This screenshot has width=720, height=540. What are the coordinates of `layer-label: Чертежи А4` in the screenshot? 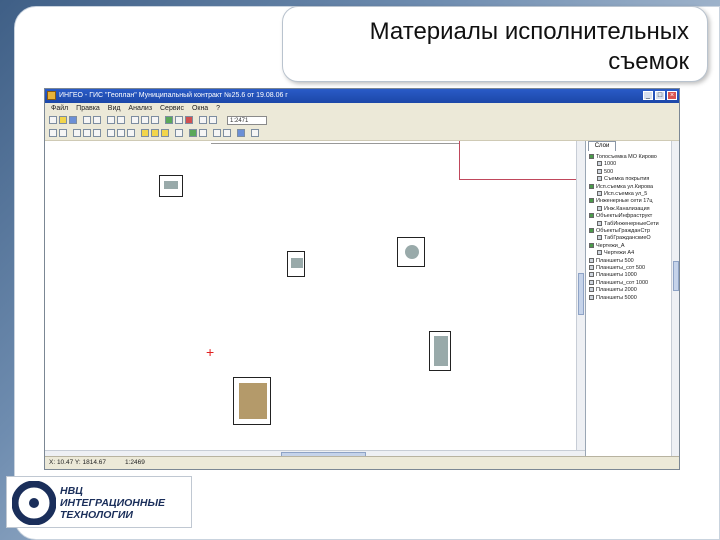 It's located at (619, 253).